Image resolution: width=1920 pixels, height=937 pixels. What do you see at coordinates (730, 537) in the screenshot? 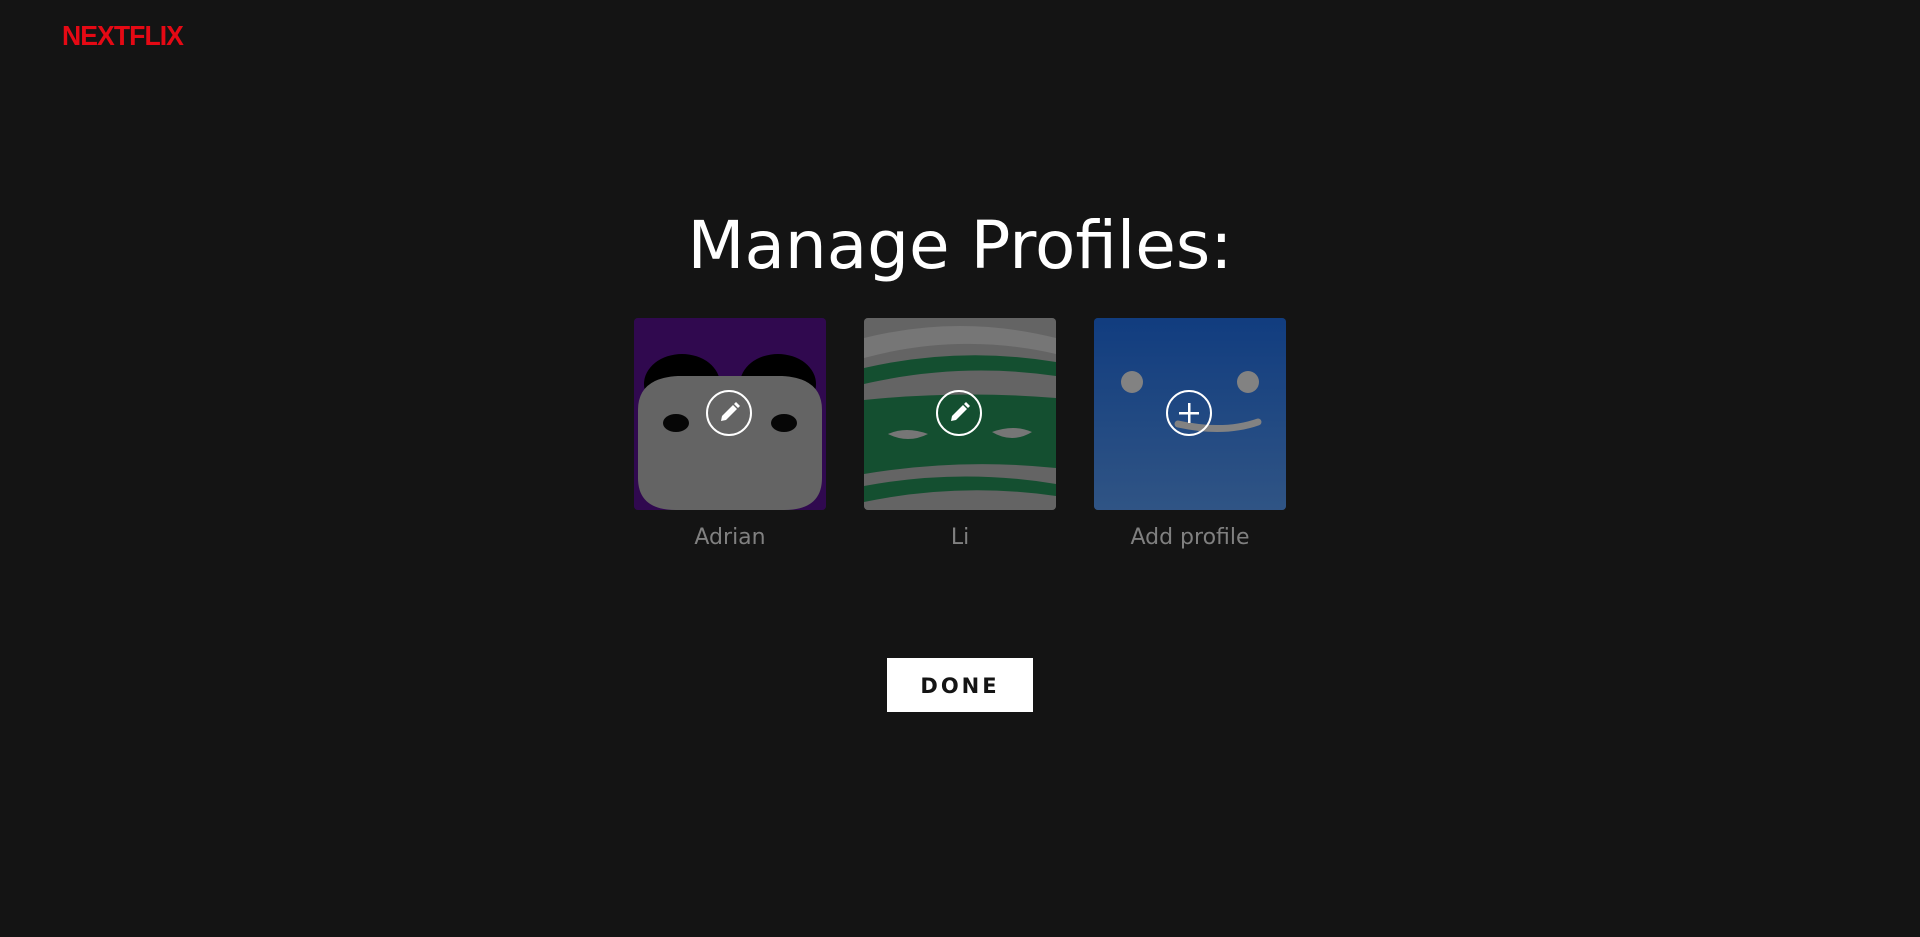
I see `profile-name: Adrian` at bounding box center [730, 537].